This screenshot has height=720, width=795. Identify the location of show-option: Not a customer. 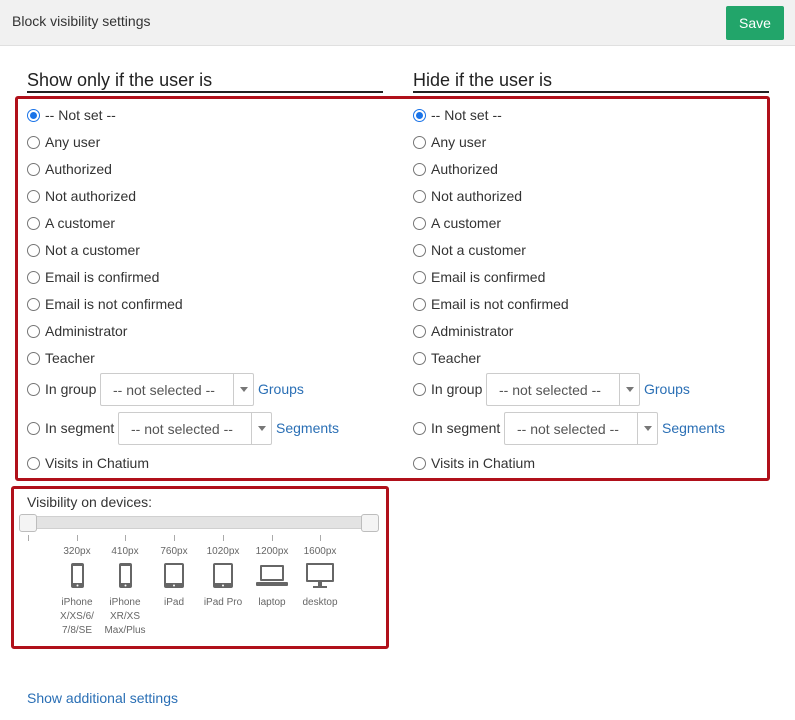
(83, 250).